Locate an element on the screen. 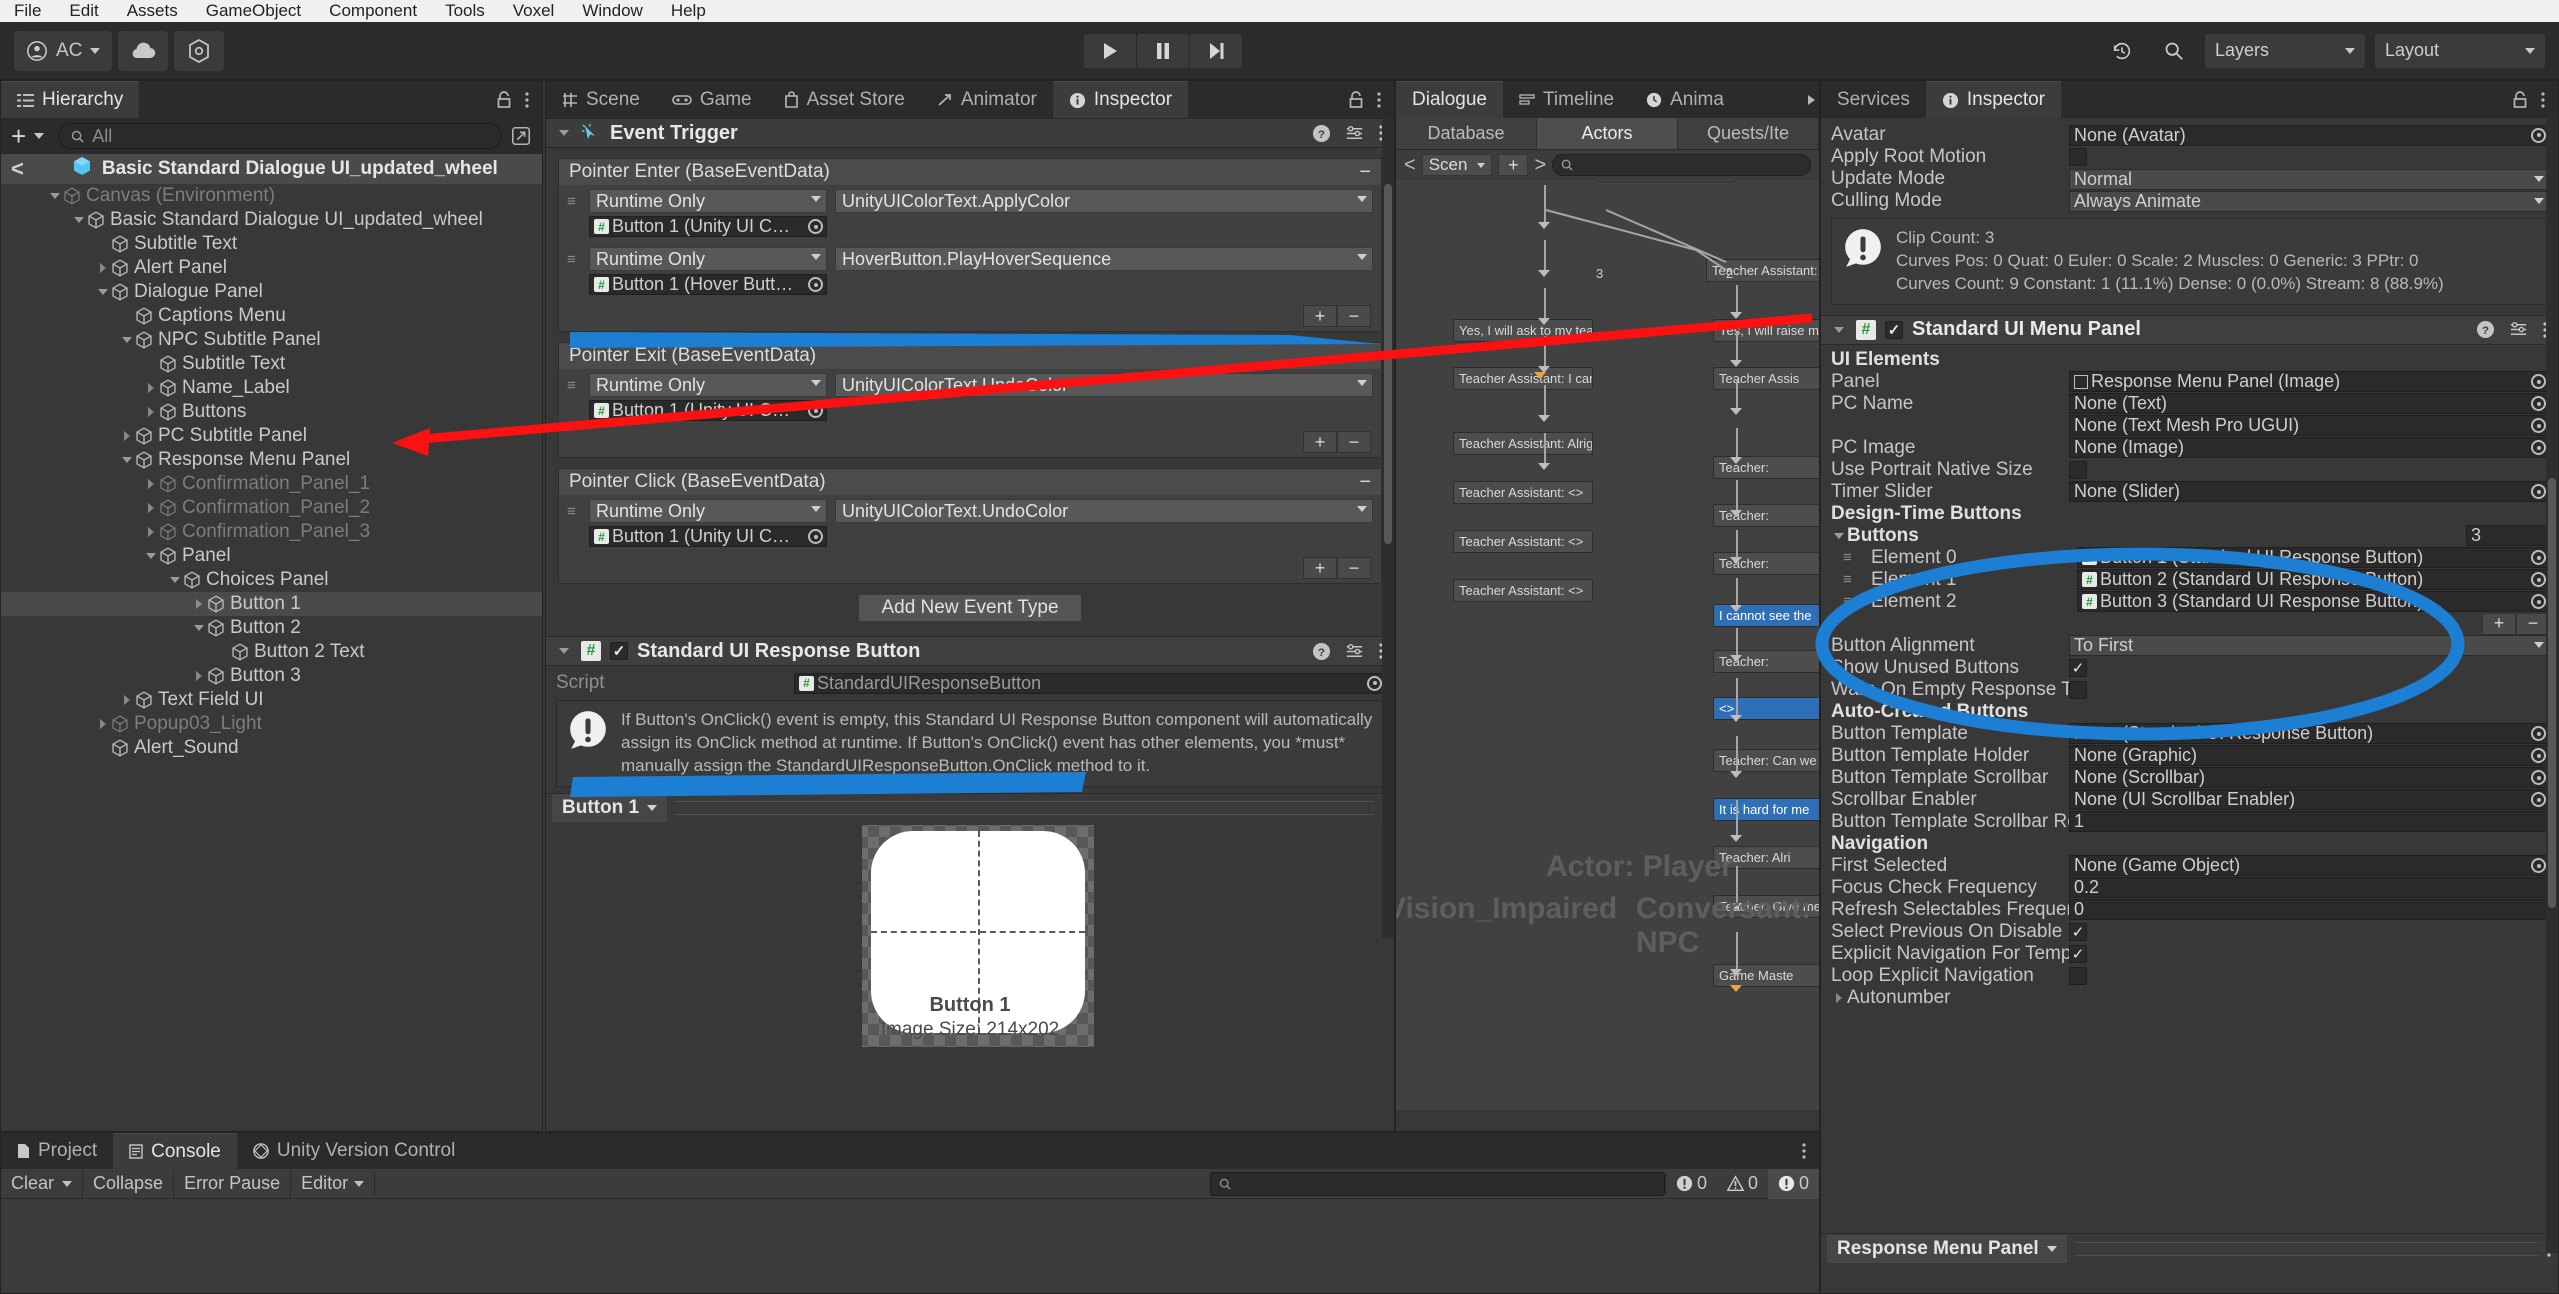 The width and height of the screenshot is (2559, 1294). element-object-field: # Button 1 (Standard UI Response Button) is located at coordinates (2313, 558).